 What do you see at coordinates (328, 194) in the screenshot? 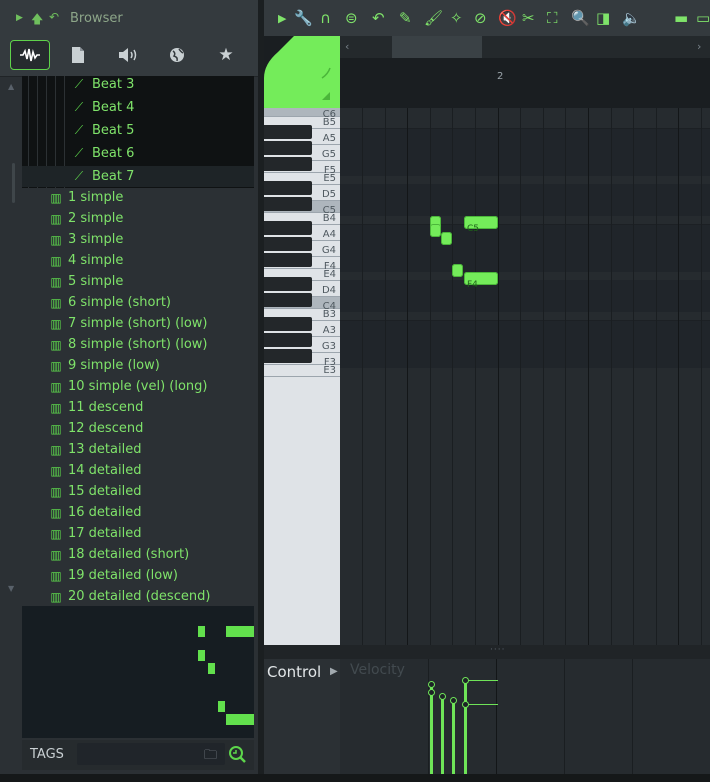
I see `key-label: D5` at bounding box center [328, 194].